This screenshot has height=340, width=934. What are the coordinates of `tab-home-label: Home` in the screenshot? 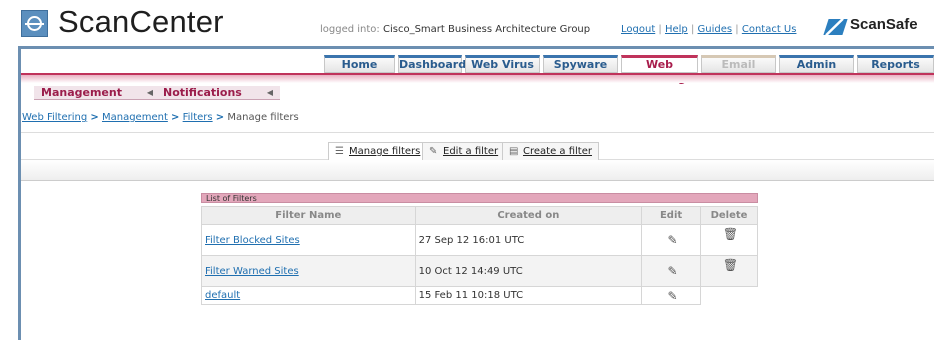 It's located at (359, 64).